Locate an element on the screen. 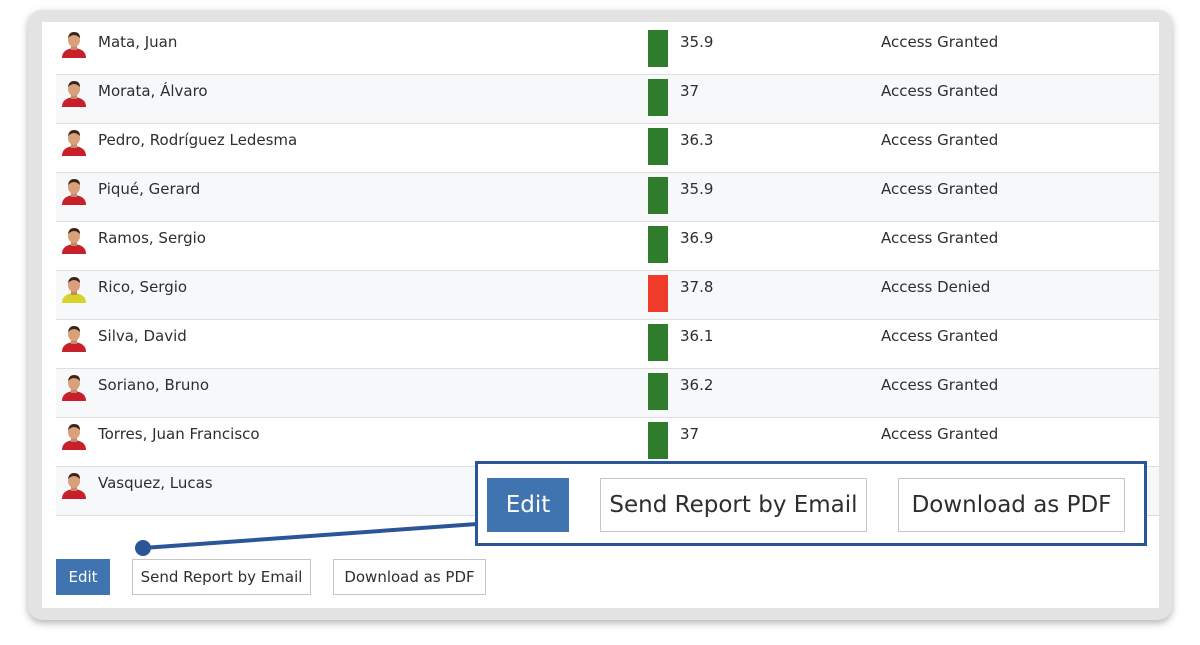 The image size is (1200, 645). callout-send-report-email-button: Send Report by Email is located at coordinates (733, 505).